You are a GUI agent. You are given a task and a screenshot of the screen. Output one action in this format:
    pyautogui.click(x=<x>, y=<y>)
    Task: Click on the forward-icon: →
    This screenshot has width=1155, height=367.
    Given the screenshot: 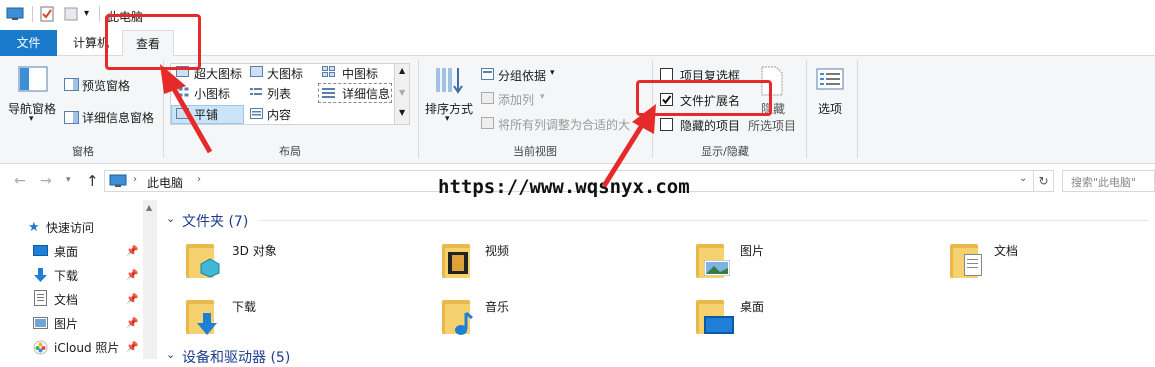 What is the action you would take?
    pyautogui.click(x=46, y=181)
    